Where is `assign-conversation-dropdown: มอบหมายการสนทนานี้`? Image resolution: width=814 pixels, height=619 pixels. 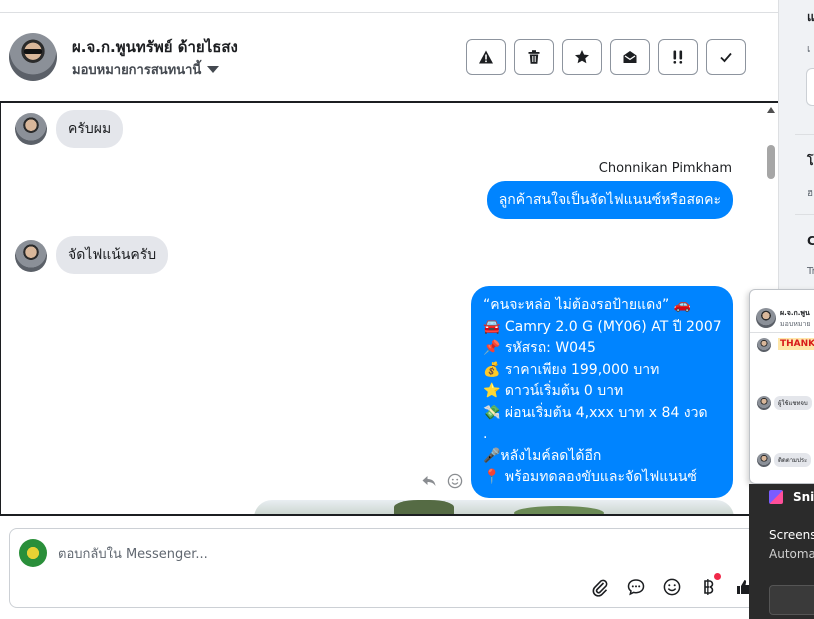
assign-conversation-dropdown: มอบหมายการสนทนานี้ is located at coordinates (146, 69).